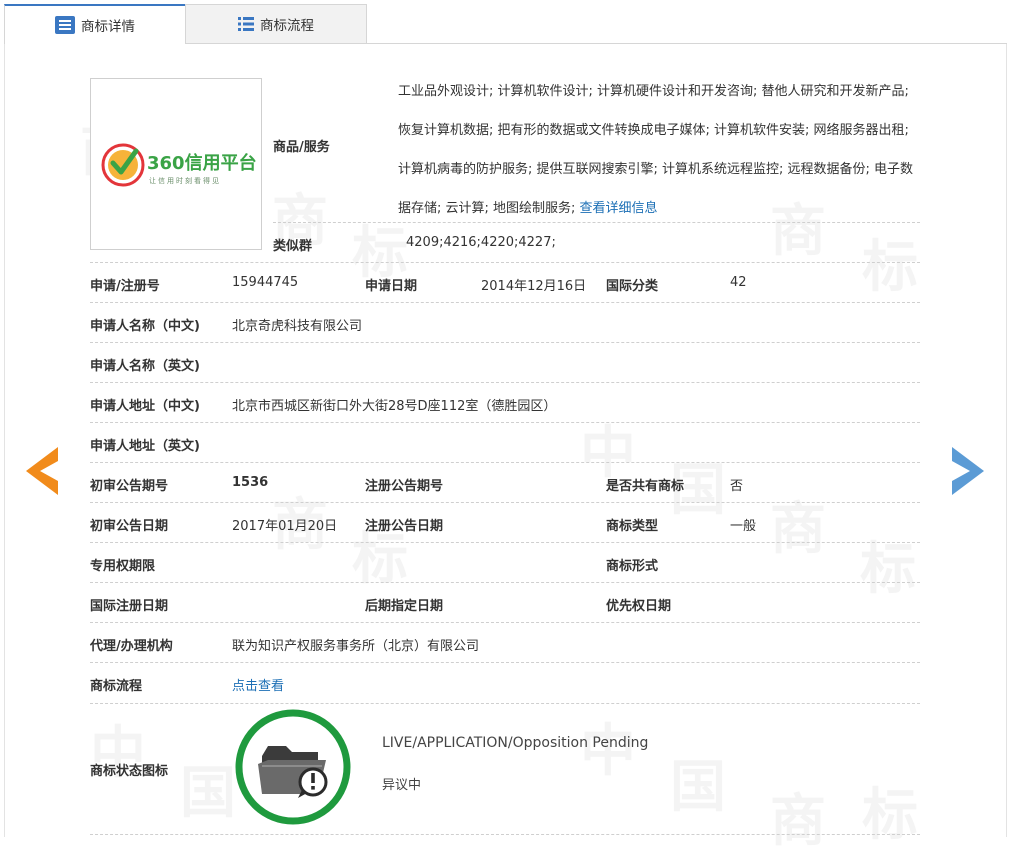 The width and height of the screenshot is (1013, 857). What do you see at coordinates (738, 282) in the screenshot?
I see `intl-class-value: 42` at bounding box center [738, 282].